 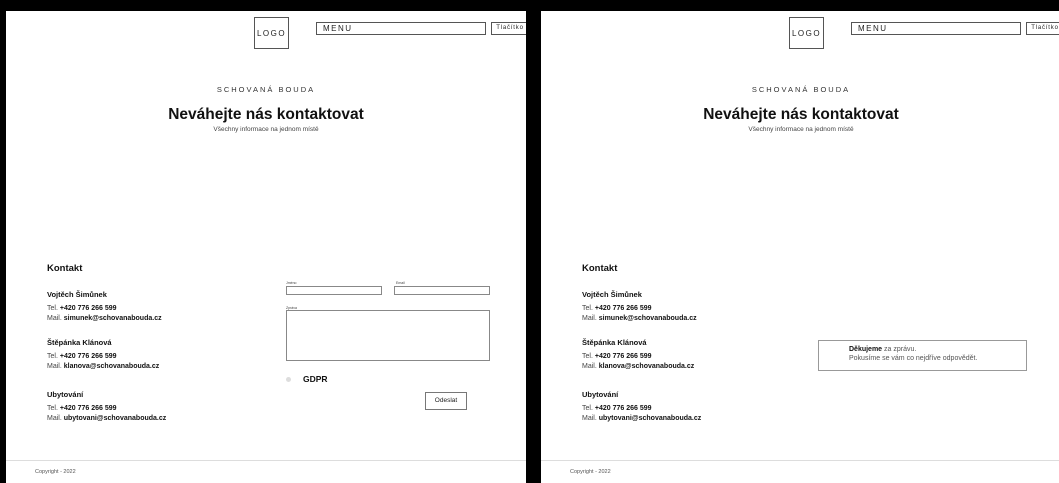 I want to click on email-label: Email, so click(x=400, y=283).